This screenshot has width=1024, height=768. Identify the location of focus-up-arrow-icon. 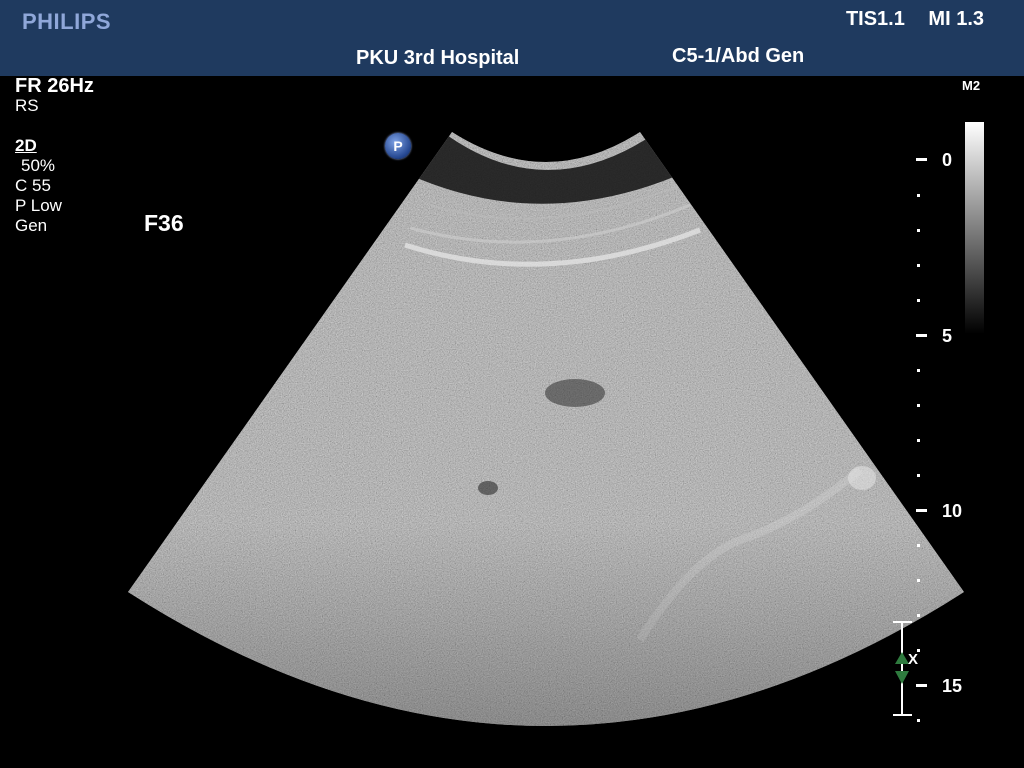
(902, 658).